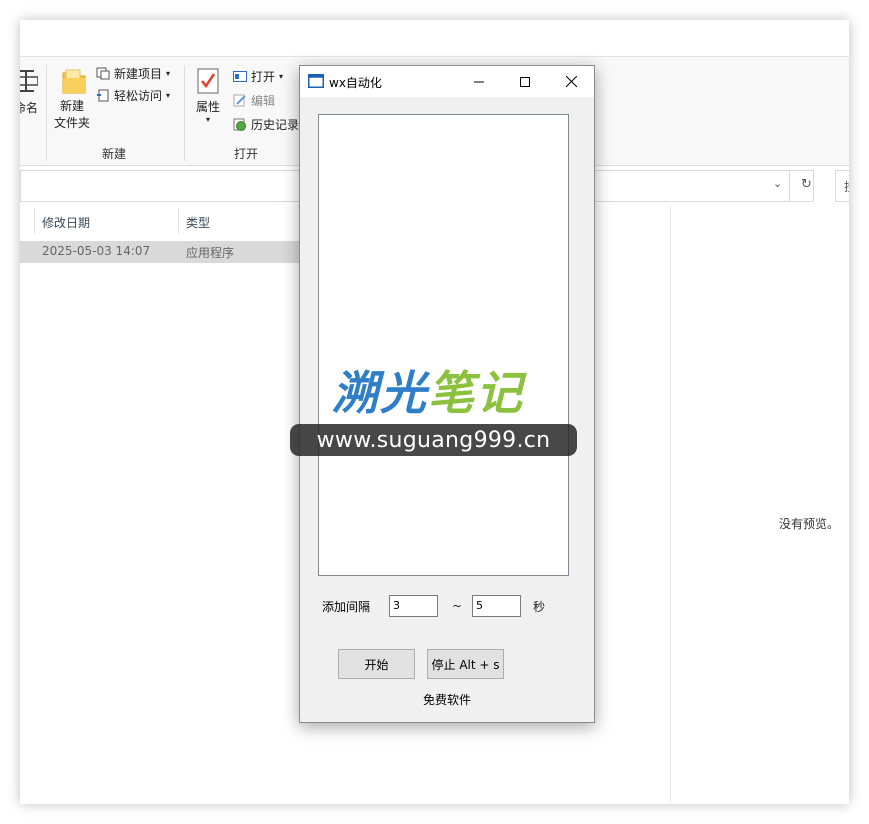  I want to click on search-box: 搜, so click(842, 186).